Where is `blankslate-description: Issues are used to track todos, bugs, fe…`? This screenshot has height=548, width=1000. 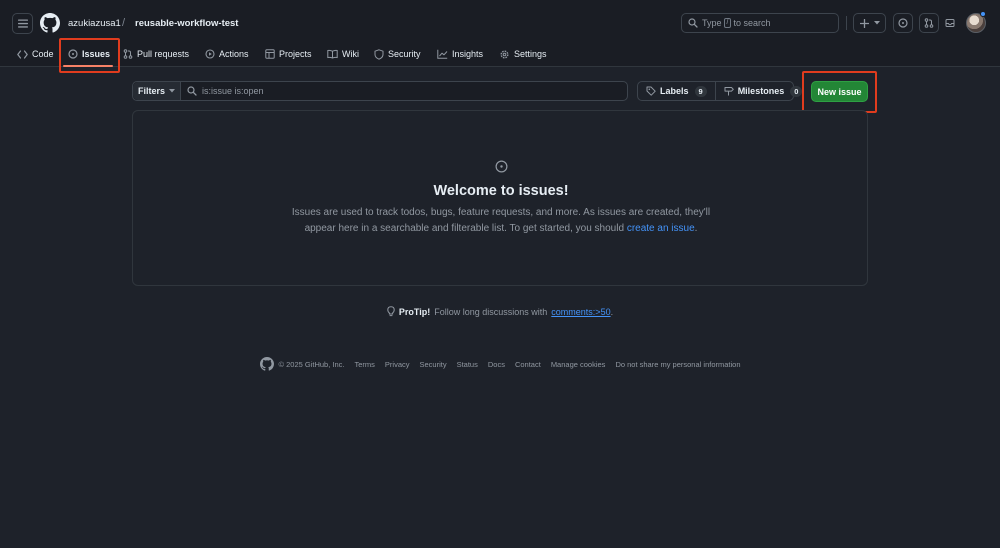
blankslate-description: Issues are used to track todos, bugs, fe… is located at coordinates (501, 220).